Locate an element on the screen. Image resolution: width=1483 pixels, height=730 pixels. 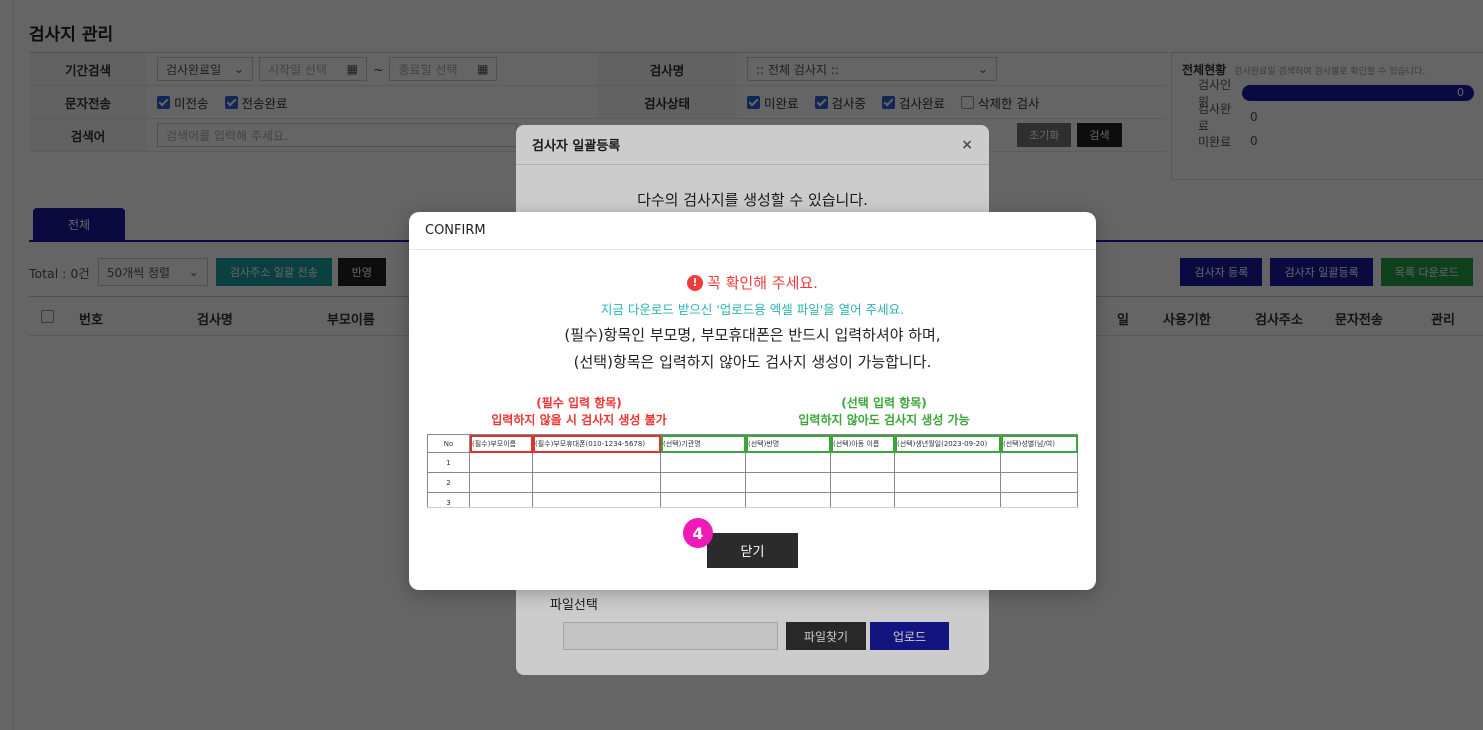
confirm-title: CONFIRM is located at coordinates (752, 231).